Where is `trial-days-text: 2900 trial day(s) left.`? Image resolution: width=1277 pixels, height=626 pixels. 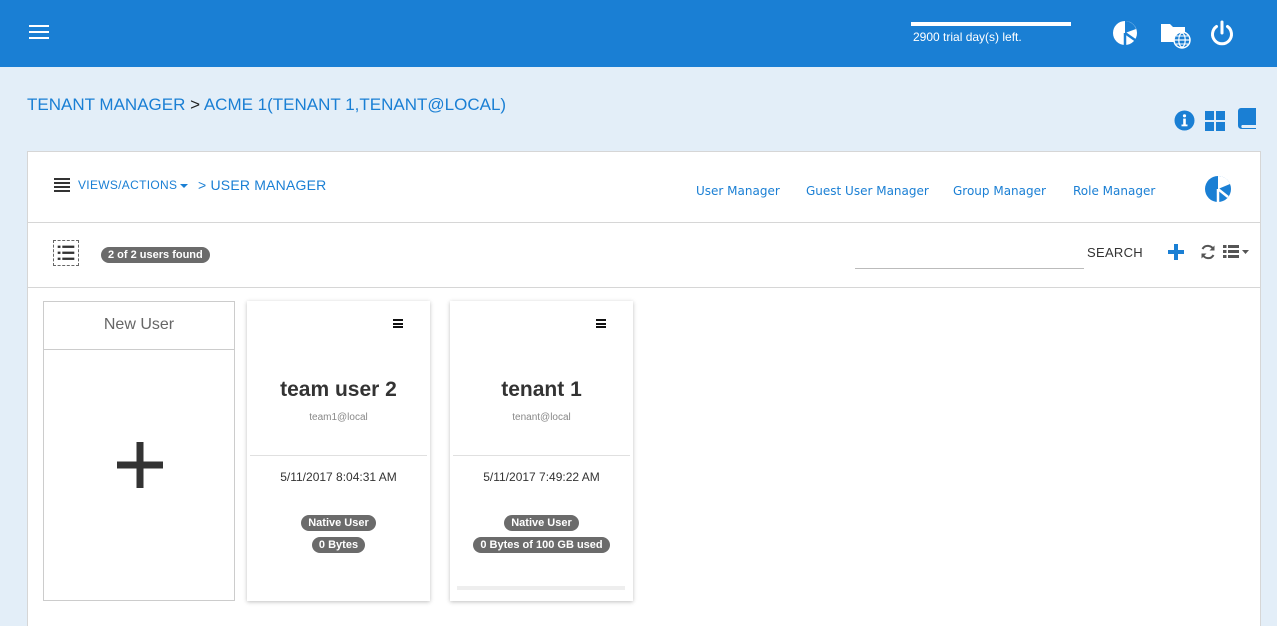 trial-days-text: 2900 trial day(s) left. is located at coordinates (967, 37).